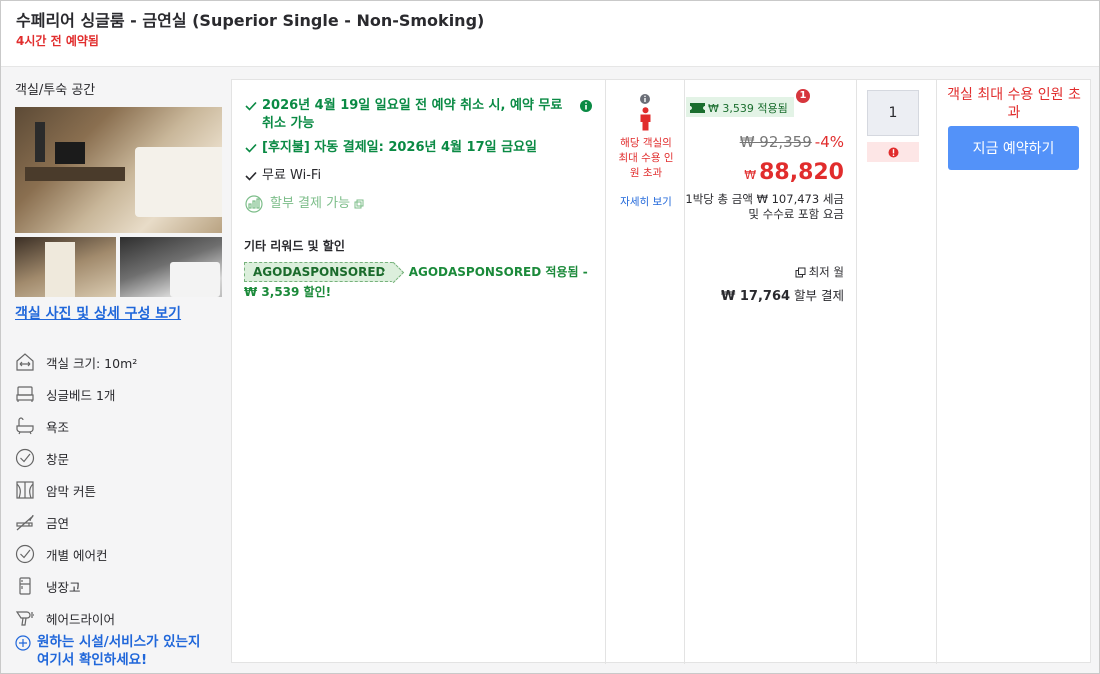 The image size is (1100, 674). Describe the element at coordinates (119, 554) in the screenshot. I see `amenity-item: 개별 에어컨` at that location.